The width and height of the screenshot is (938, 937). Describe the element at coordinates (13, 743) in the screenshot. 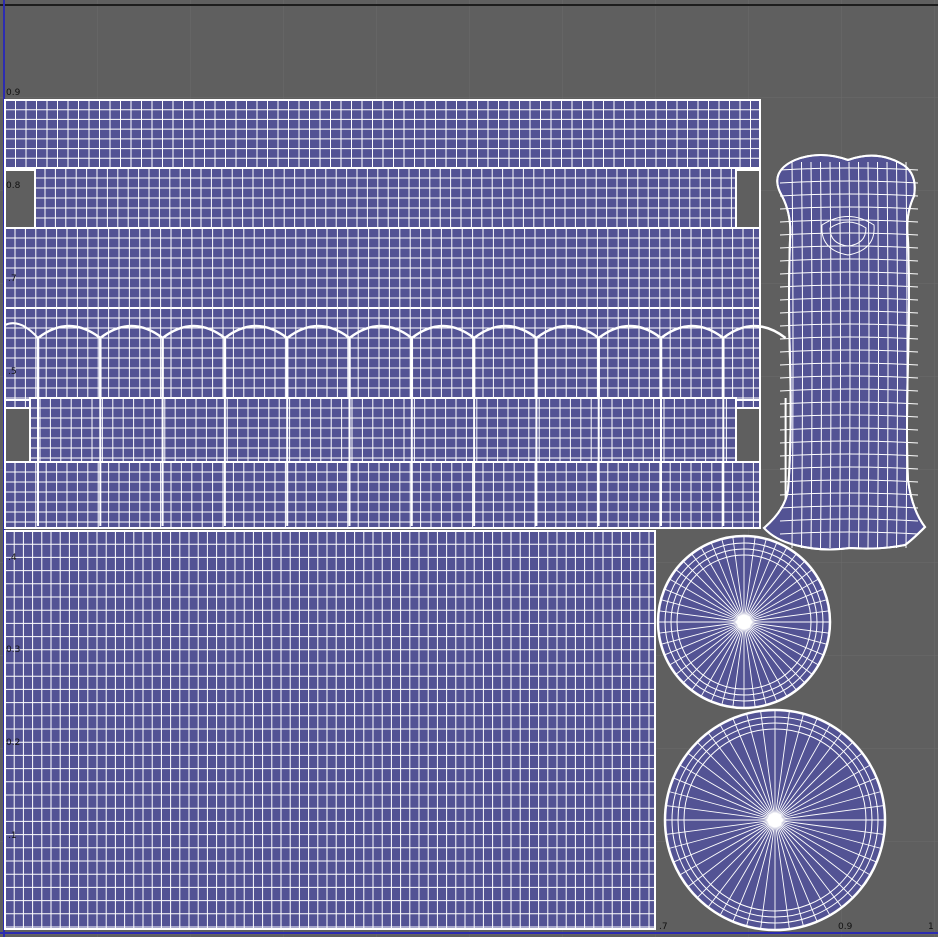

I see `v-tick-0-2: 0.2` at that location.